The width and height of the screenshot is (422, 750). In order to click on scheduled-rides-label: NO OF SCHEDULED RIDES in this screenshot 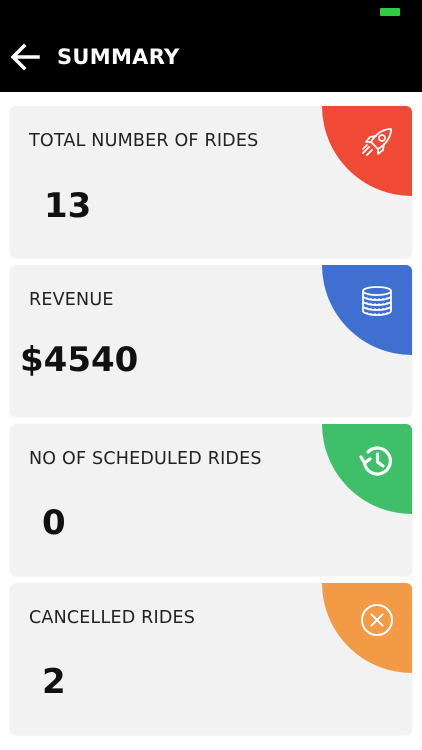, I will do `click(145, 459)`.